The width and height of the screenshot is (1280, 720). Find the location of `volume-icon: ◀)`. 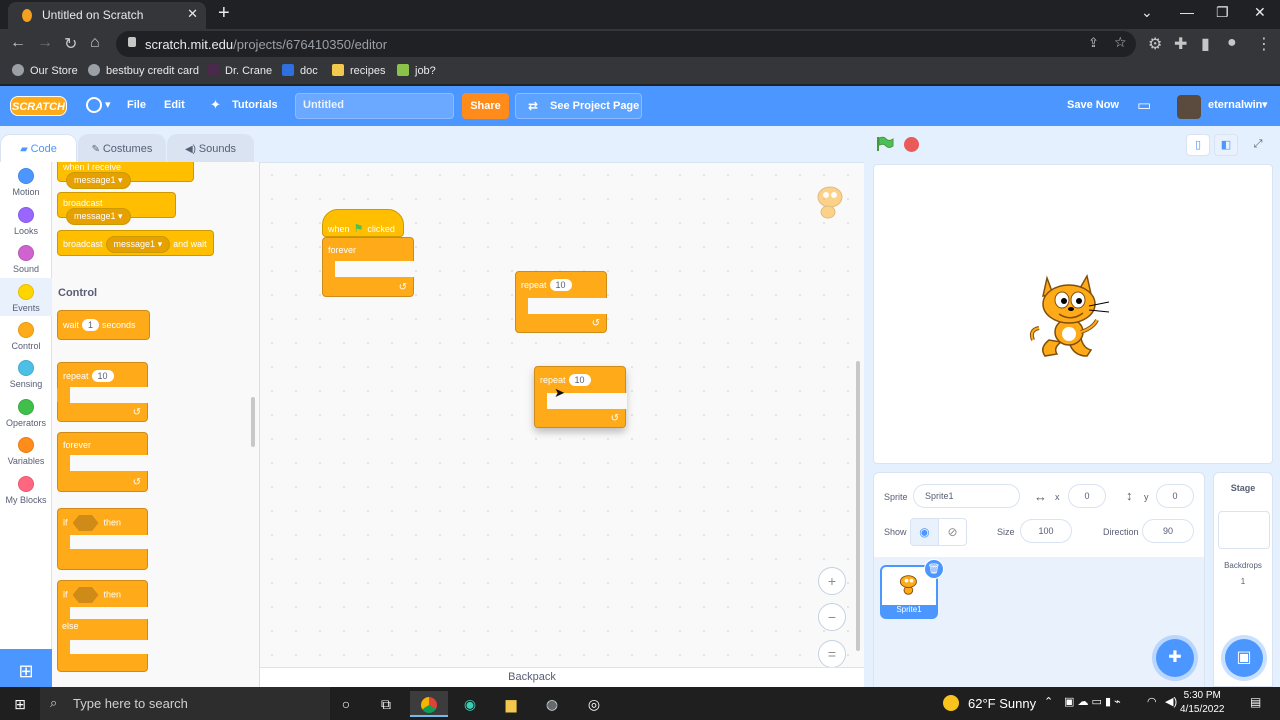

volume-icon: ◀) is located at coordinates (1171, 701).